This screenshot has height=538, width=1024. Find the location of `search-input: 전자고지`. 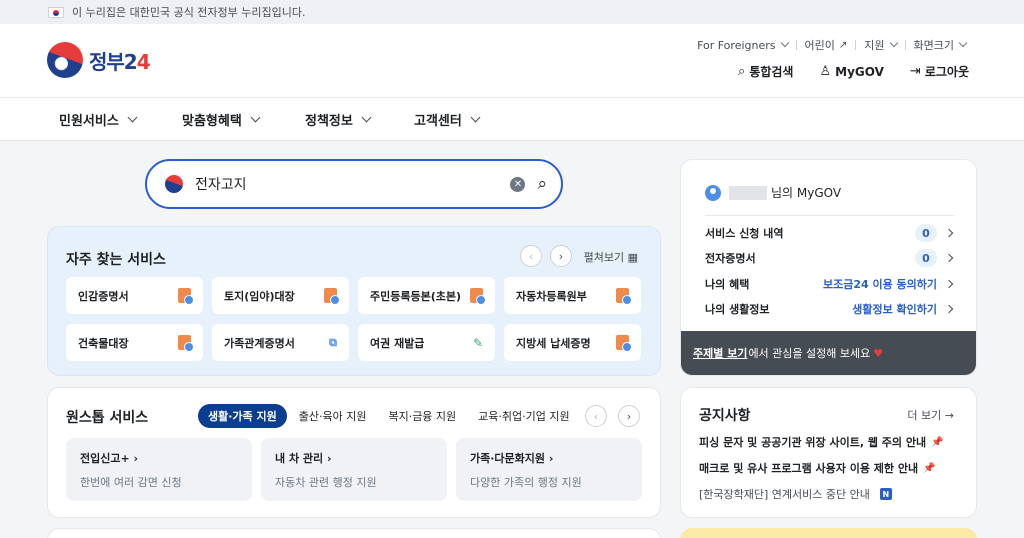

search-input: 전자고지 is located at coordinates (352, 184).